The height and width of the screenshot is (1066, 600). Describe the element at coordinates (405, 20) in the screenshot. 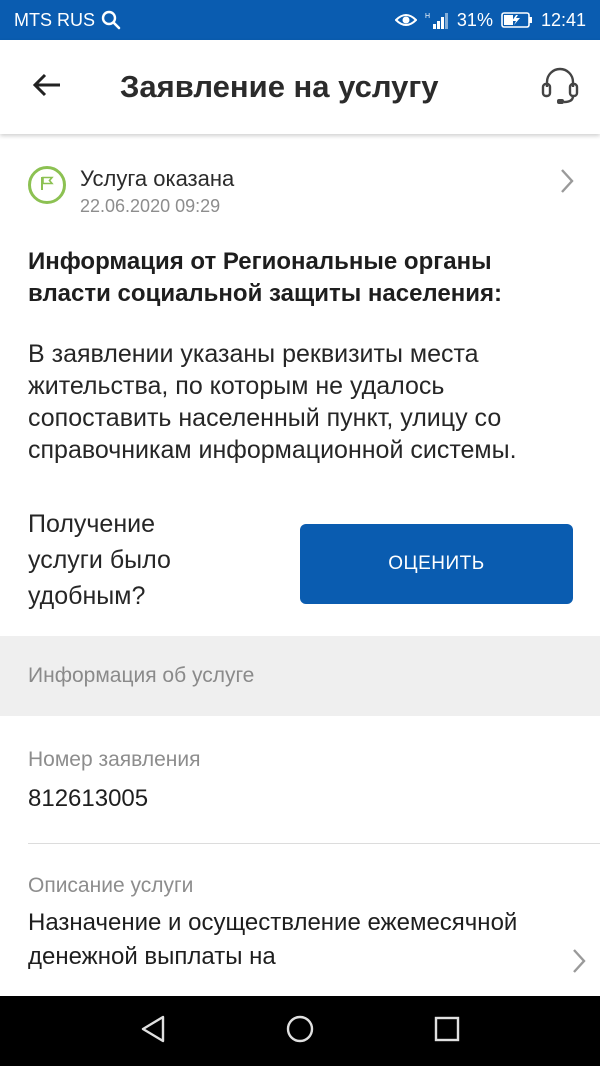

I see `eye-icon` at that location.